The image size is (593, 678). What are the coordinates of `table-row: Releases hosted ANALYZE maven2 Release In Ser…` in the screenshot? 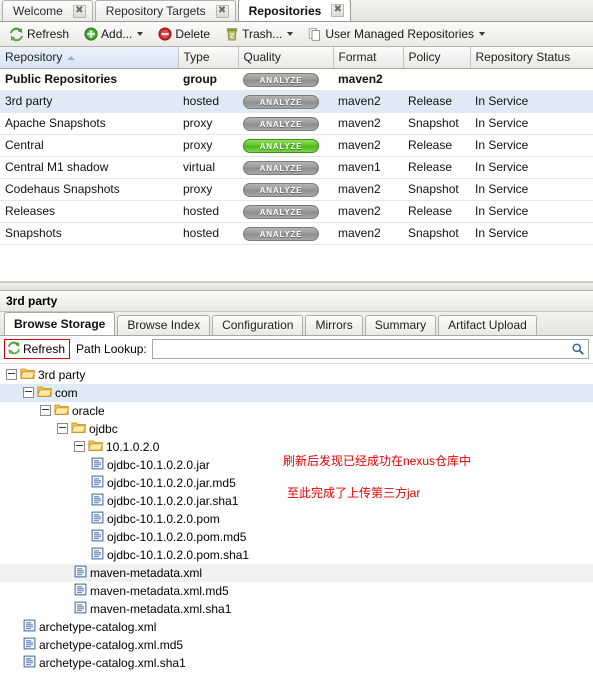 It's located at (296, 211).